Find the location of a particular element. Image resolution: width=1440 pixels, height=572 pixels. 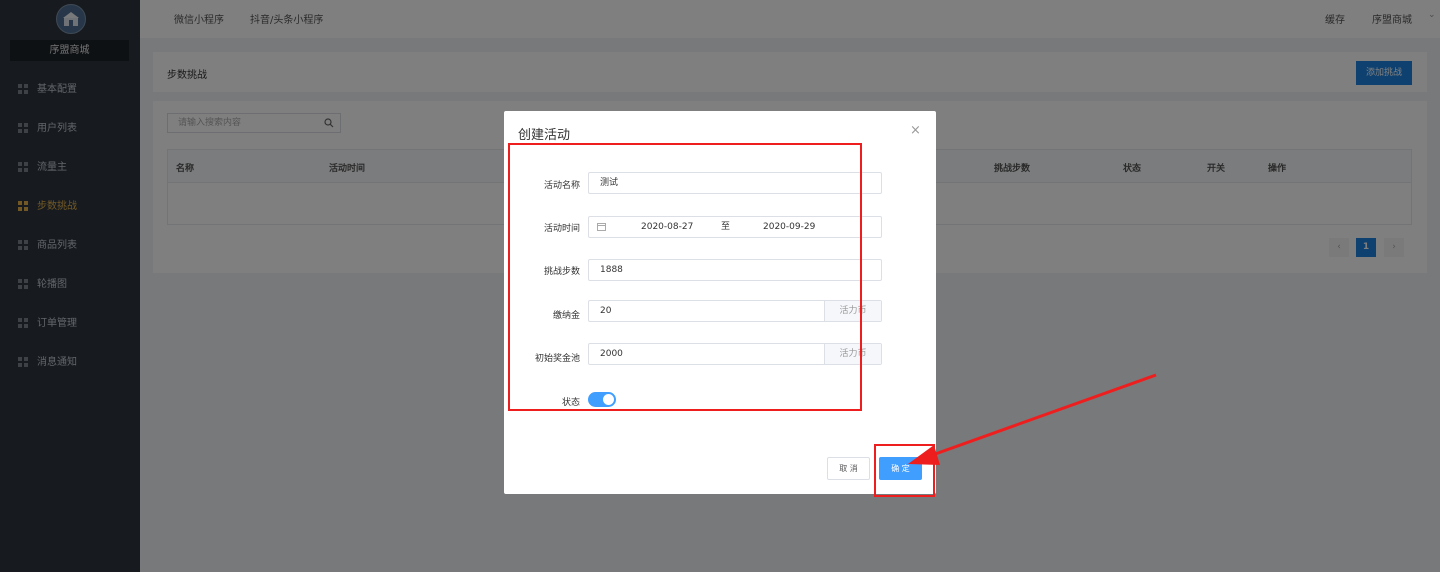

annotation-arrow-icon is located at coordinates (1032, 419).